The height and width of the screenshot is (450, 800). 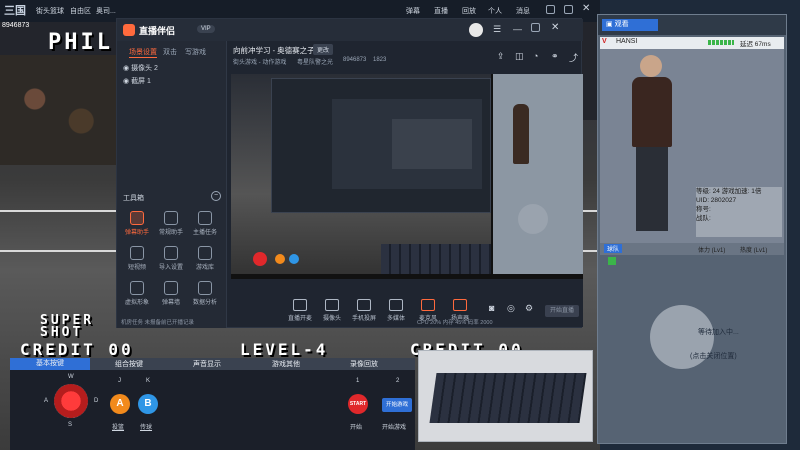 What do you see at coordinates (517, 29) in the screenshot?
I see `minimize-icon: —` at bounding box center [517, 29].